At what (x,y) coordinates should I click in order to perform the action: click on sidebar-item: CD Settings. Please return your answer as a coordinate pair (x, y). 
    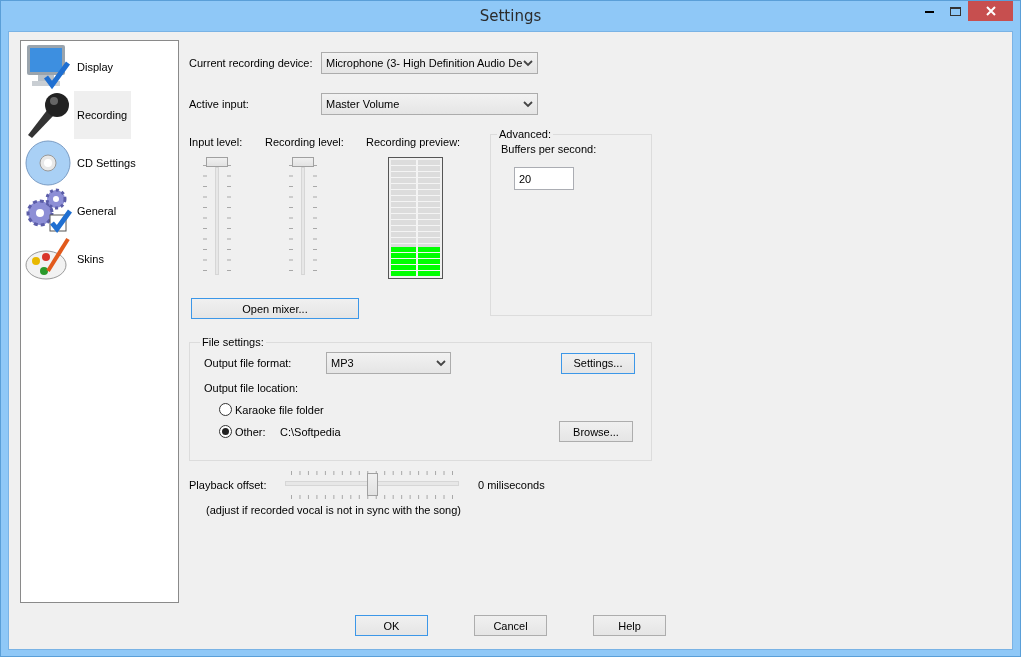
    Looking at the image, I should click on (107, 163).